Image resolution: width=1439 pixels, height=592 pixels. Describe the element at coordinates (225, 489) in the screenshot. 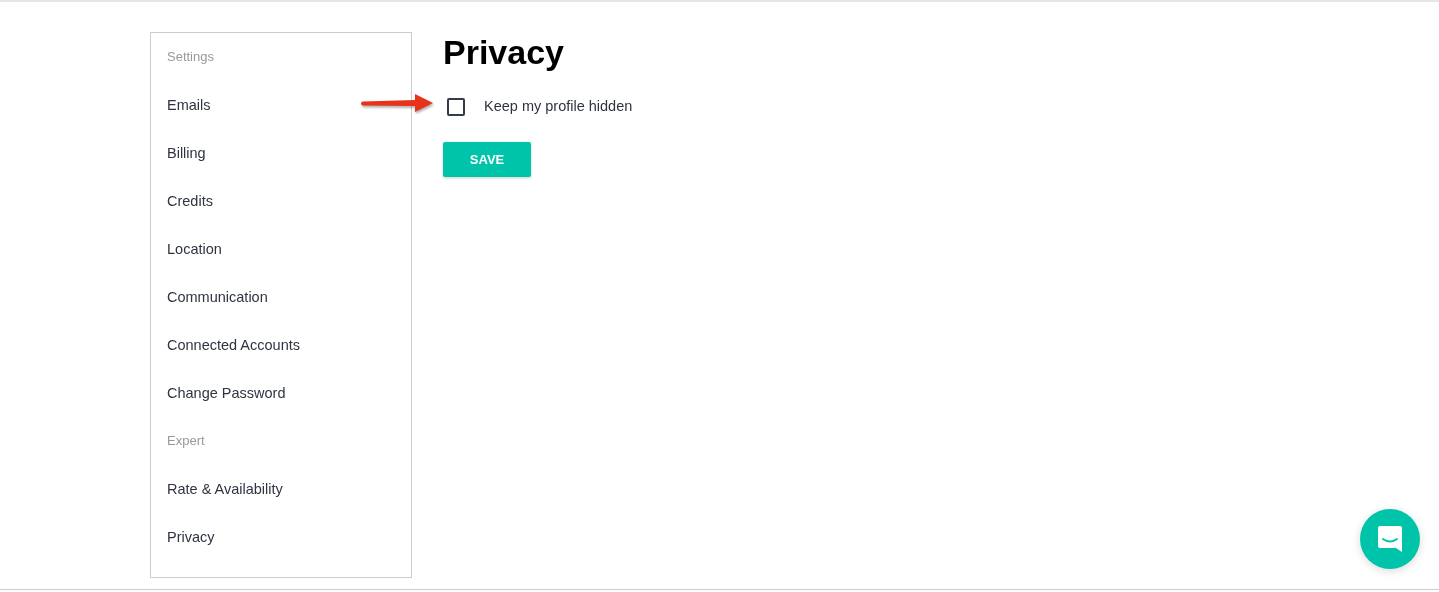

I see `sidebar-link: Rate & Availability` at that location.